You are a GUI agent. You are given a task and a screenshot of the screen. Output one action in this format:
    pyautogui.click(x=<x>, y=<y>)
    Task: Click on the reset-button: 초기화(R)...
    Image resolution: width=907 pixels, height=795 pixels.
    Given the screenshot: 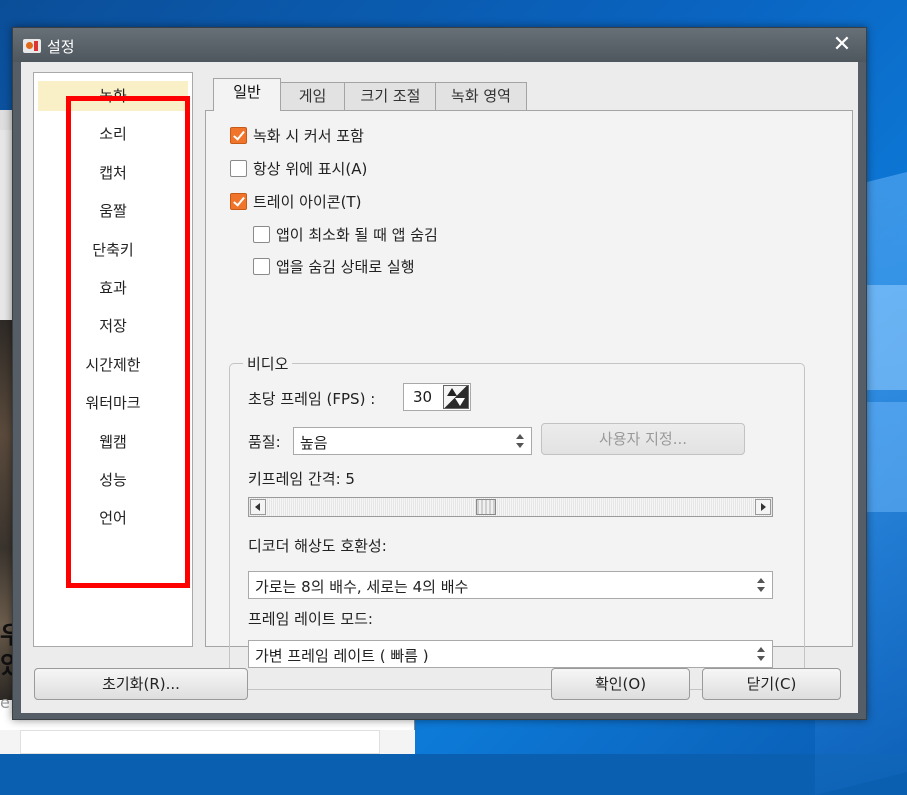 What is the action you would take?
    pyautogui.click(x=141, y=684)
    